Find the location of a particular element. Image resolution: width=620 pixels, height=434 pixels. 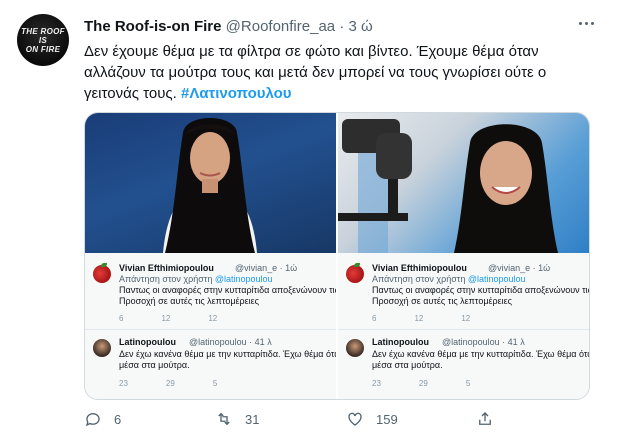

avatar-text-line: ON FIRE is located at coordinates (43, 49).